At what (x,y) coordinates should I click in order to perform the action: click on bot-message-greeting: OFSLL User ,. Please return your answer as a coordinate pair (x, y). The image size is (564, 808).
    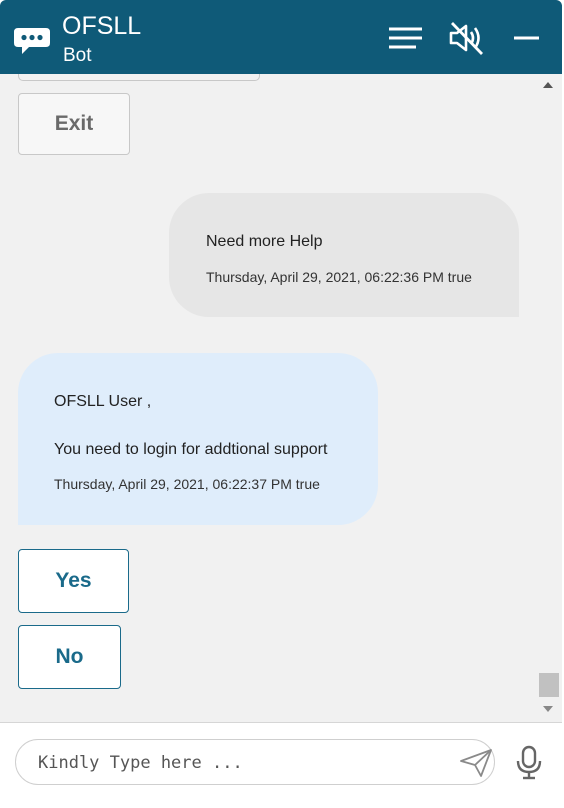
    Looking at the image, I should click on (103, 401).